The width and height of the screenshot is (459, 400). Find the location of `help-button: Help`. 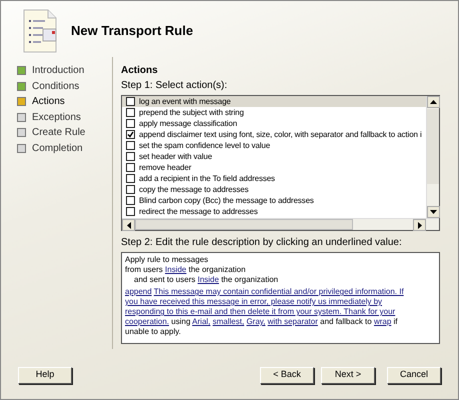

help-button: Help is located at coordinates (45, 375).